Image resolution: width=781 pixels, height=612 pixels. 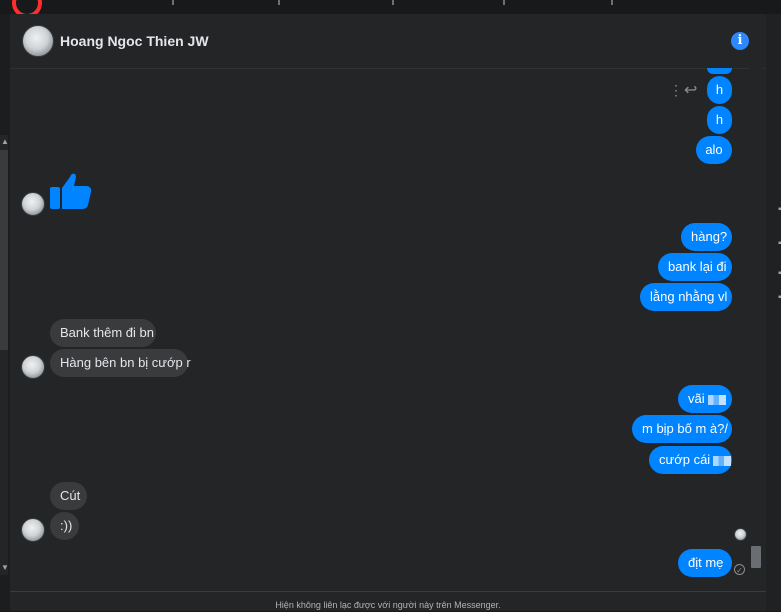 I want to click on message-text: bank lại đi, so click(x=697, y=266).